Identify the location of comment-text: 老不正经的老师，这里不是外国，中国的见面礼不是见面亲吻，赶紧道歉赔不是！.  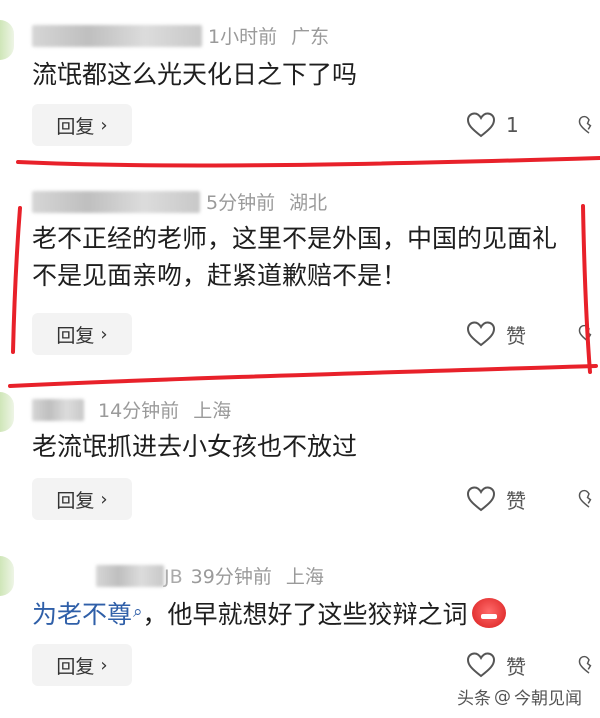
(295, 257).